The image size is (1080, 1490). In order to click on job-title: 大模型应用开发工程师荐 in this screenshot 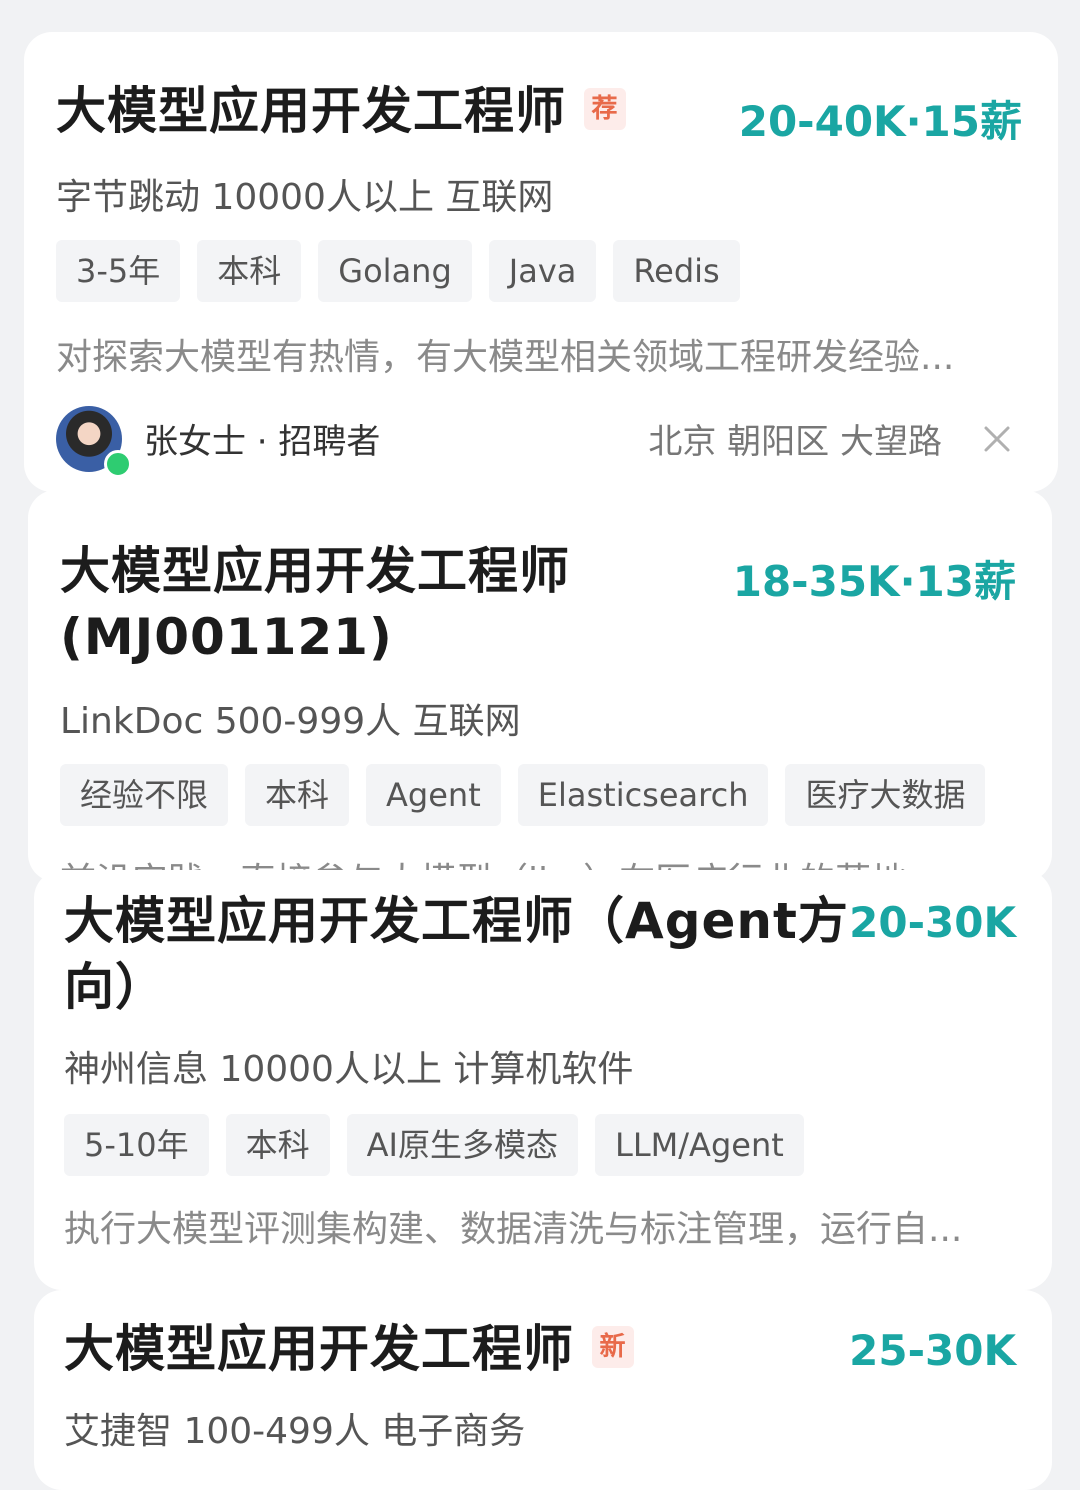, I will do `click(341, 111)`.